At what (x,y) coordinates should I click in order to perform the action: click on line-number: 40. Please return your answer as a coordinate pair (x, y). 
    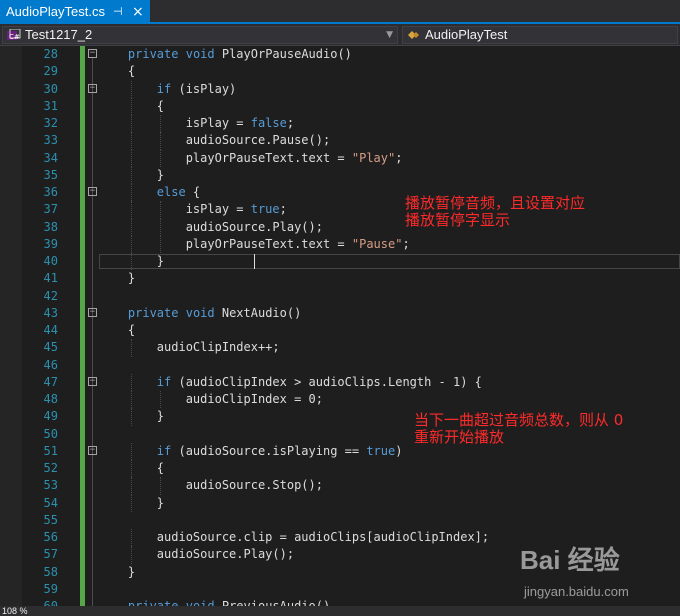
    Looking at the image, I should click on (50, 261).